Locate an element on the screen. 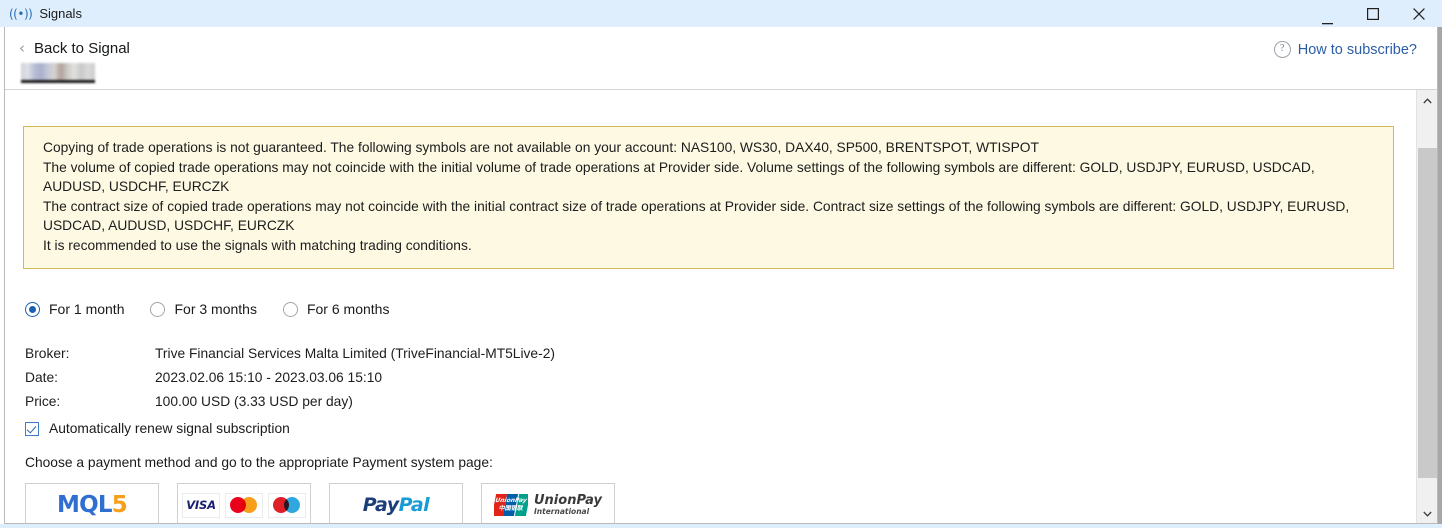  visa-label: VISA is located at coordinates (201, 505).